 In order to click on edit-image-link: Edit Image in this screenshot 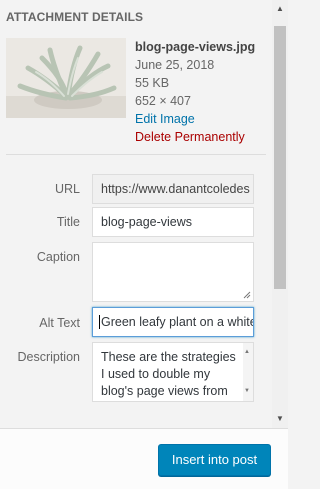, I will do `click(201, 119)`.